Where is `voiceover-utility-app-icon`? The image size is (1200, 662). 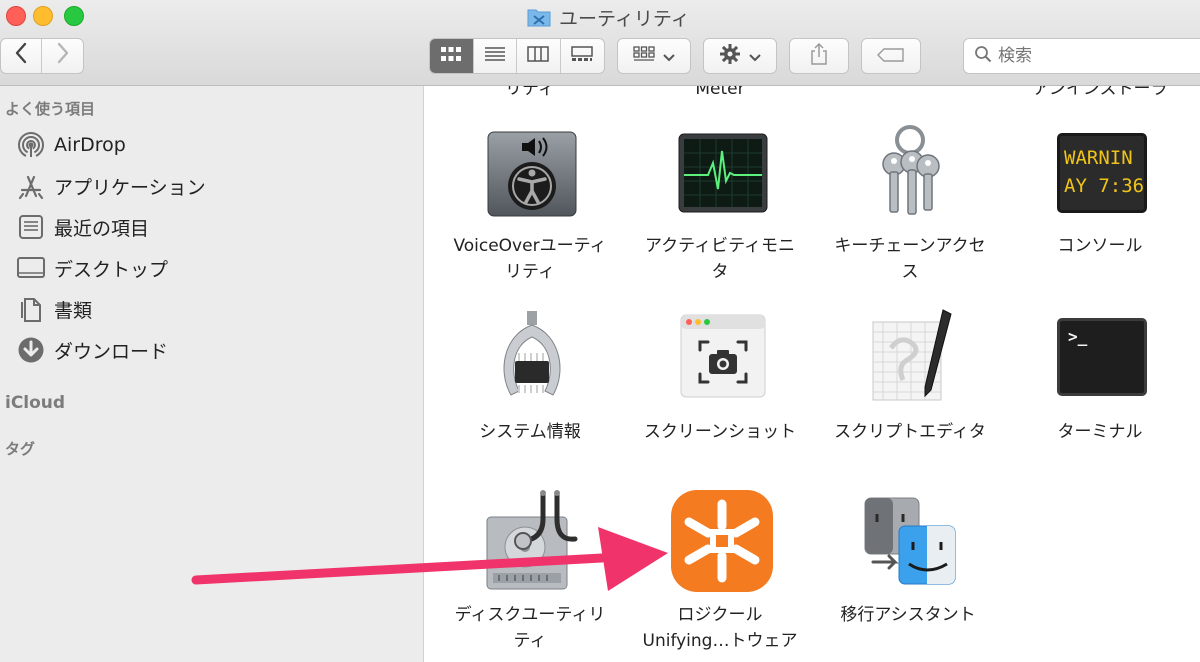 voiceover-utility-app-icon is located at coordinates (532, 176).